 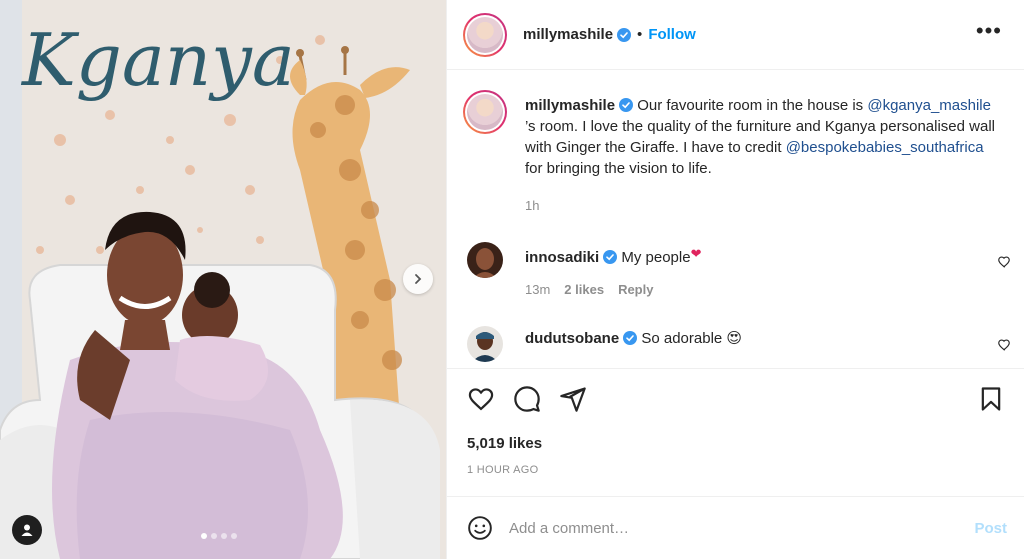 I want to click on heart-eyes-emoji: 😍, so click(x=734, y=338).